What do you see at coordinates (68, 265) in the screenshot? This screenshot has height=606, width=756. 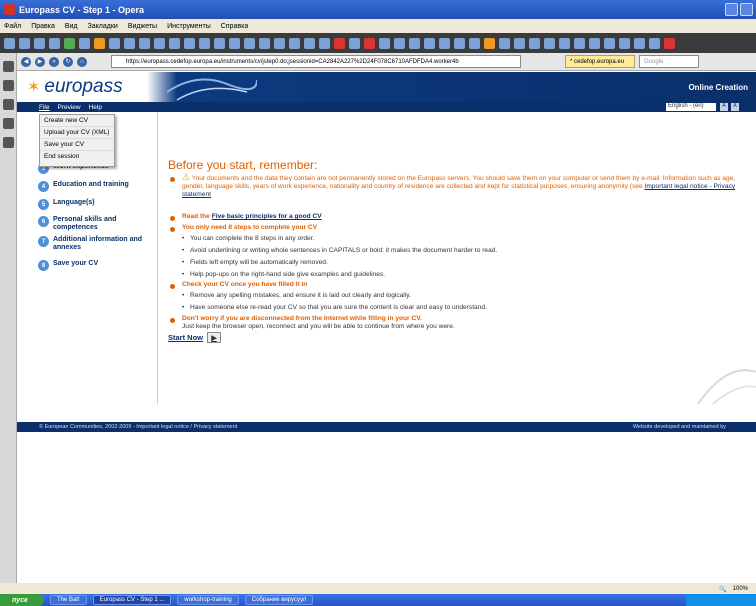 I see `step-item: 8 Save your CV` at bounding box center [68, 265].